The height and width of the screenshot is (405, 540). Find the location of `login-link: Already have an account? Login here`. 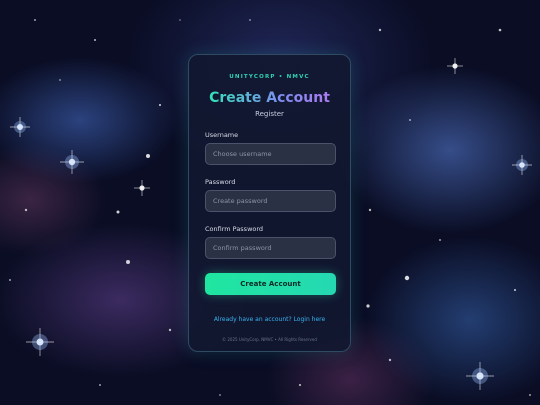

login-link: Already have an account? Login here is located at coordinates (269, 319).